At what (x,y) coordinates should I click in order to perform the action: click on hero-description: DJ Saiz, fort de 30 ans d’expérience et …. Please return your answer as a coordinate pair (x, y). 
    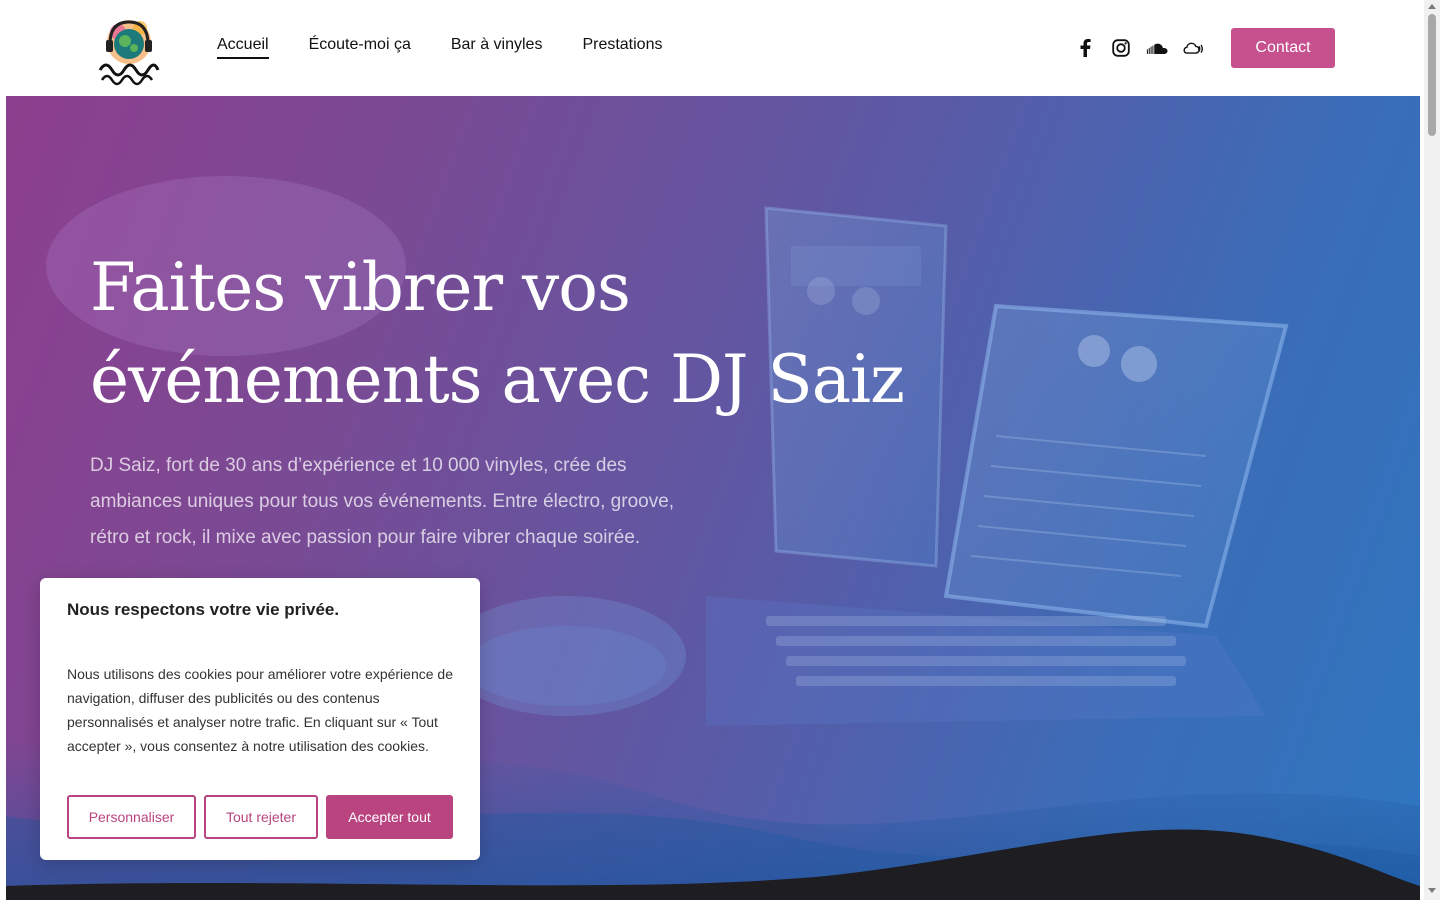
    Looking at the image, I should click on (382, 501).